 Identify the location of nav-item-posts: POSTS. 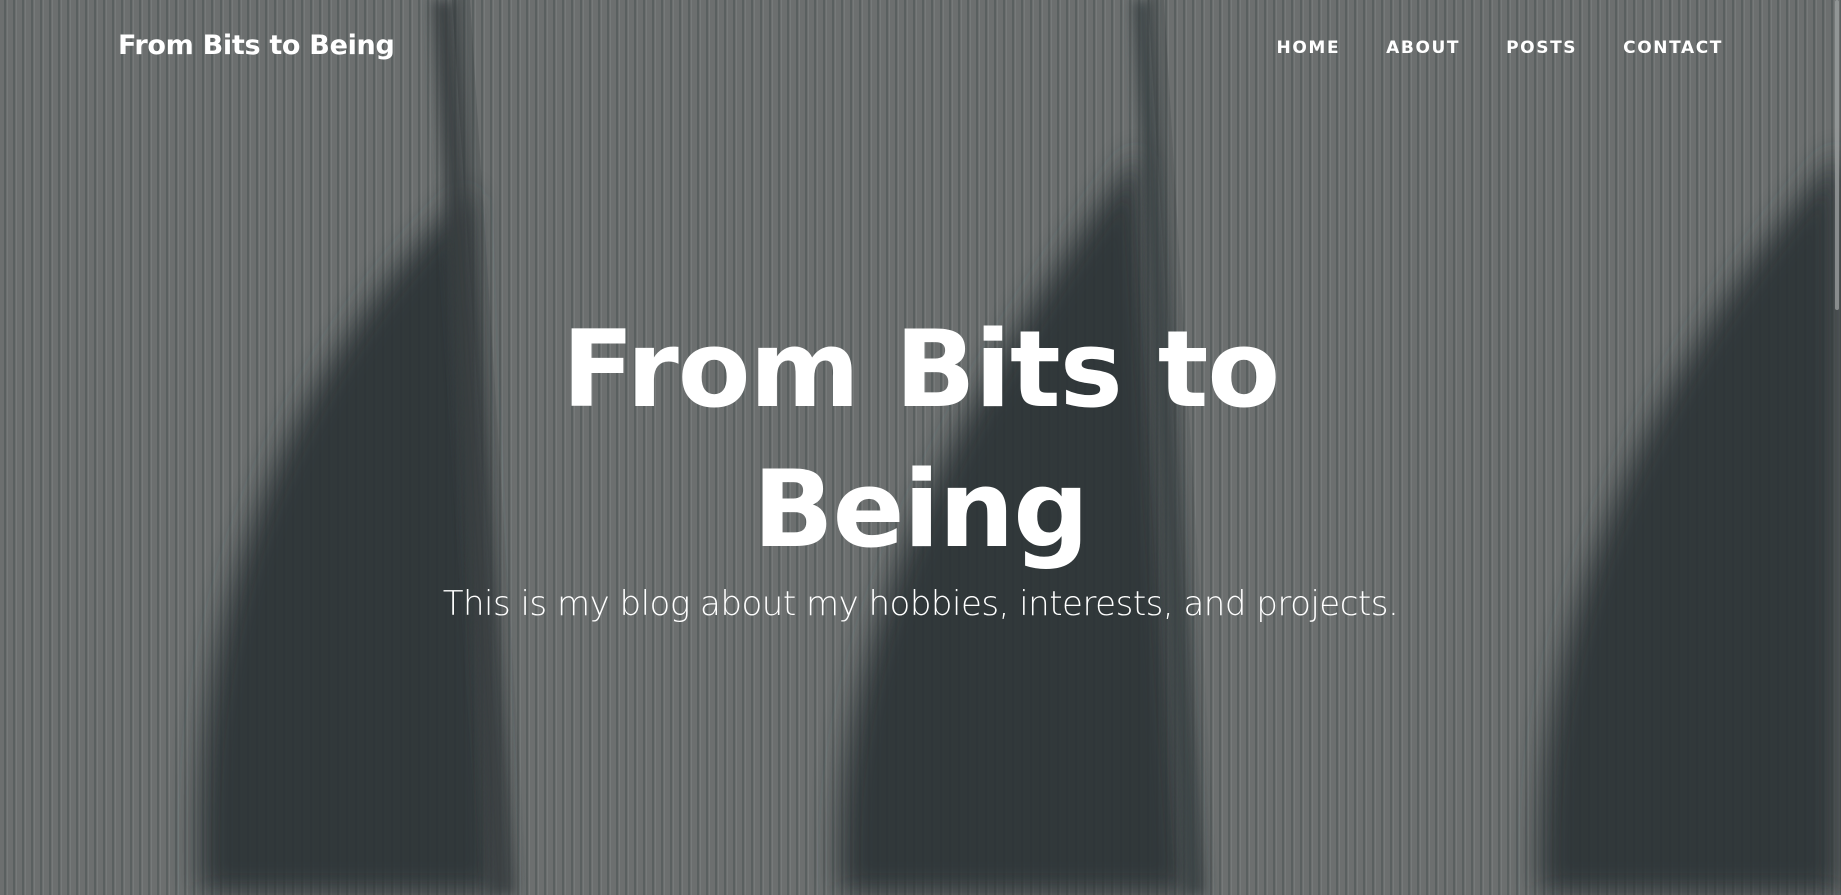
(1541, 48).